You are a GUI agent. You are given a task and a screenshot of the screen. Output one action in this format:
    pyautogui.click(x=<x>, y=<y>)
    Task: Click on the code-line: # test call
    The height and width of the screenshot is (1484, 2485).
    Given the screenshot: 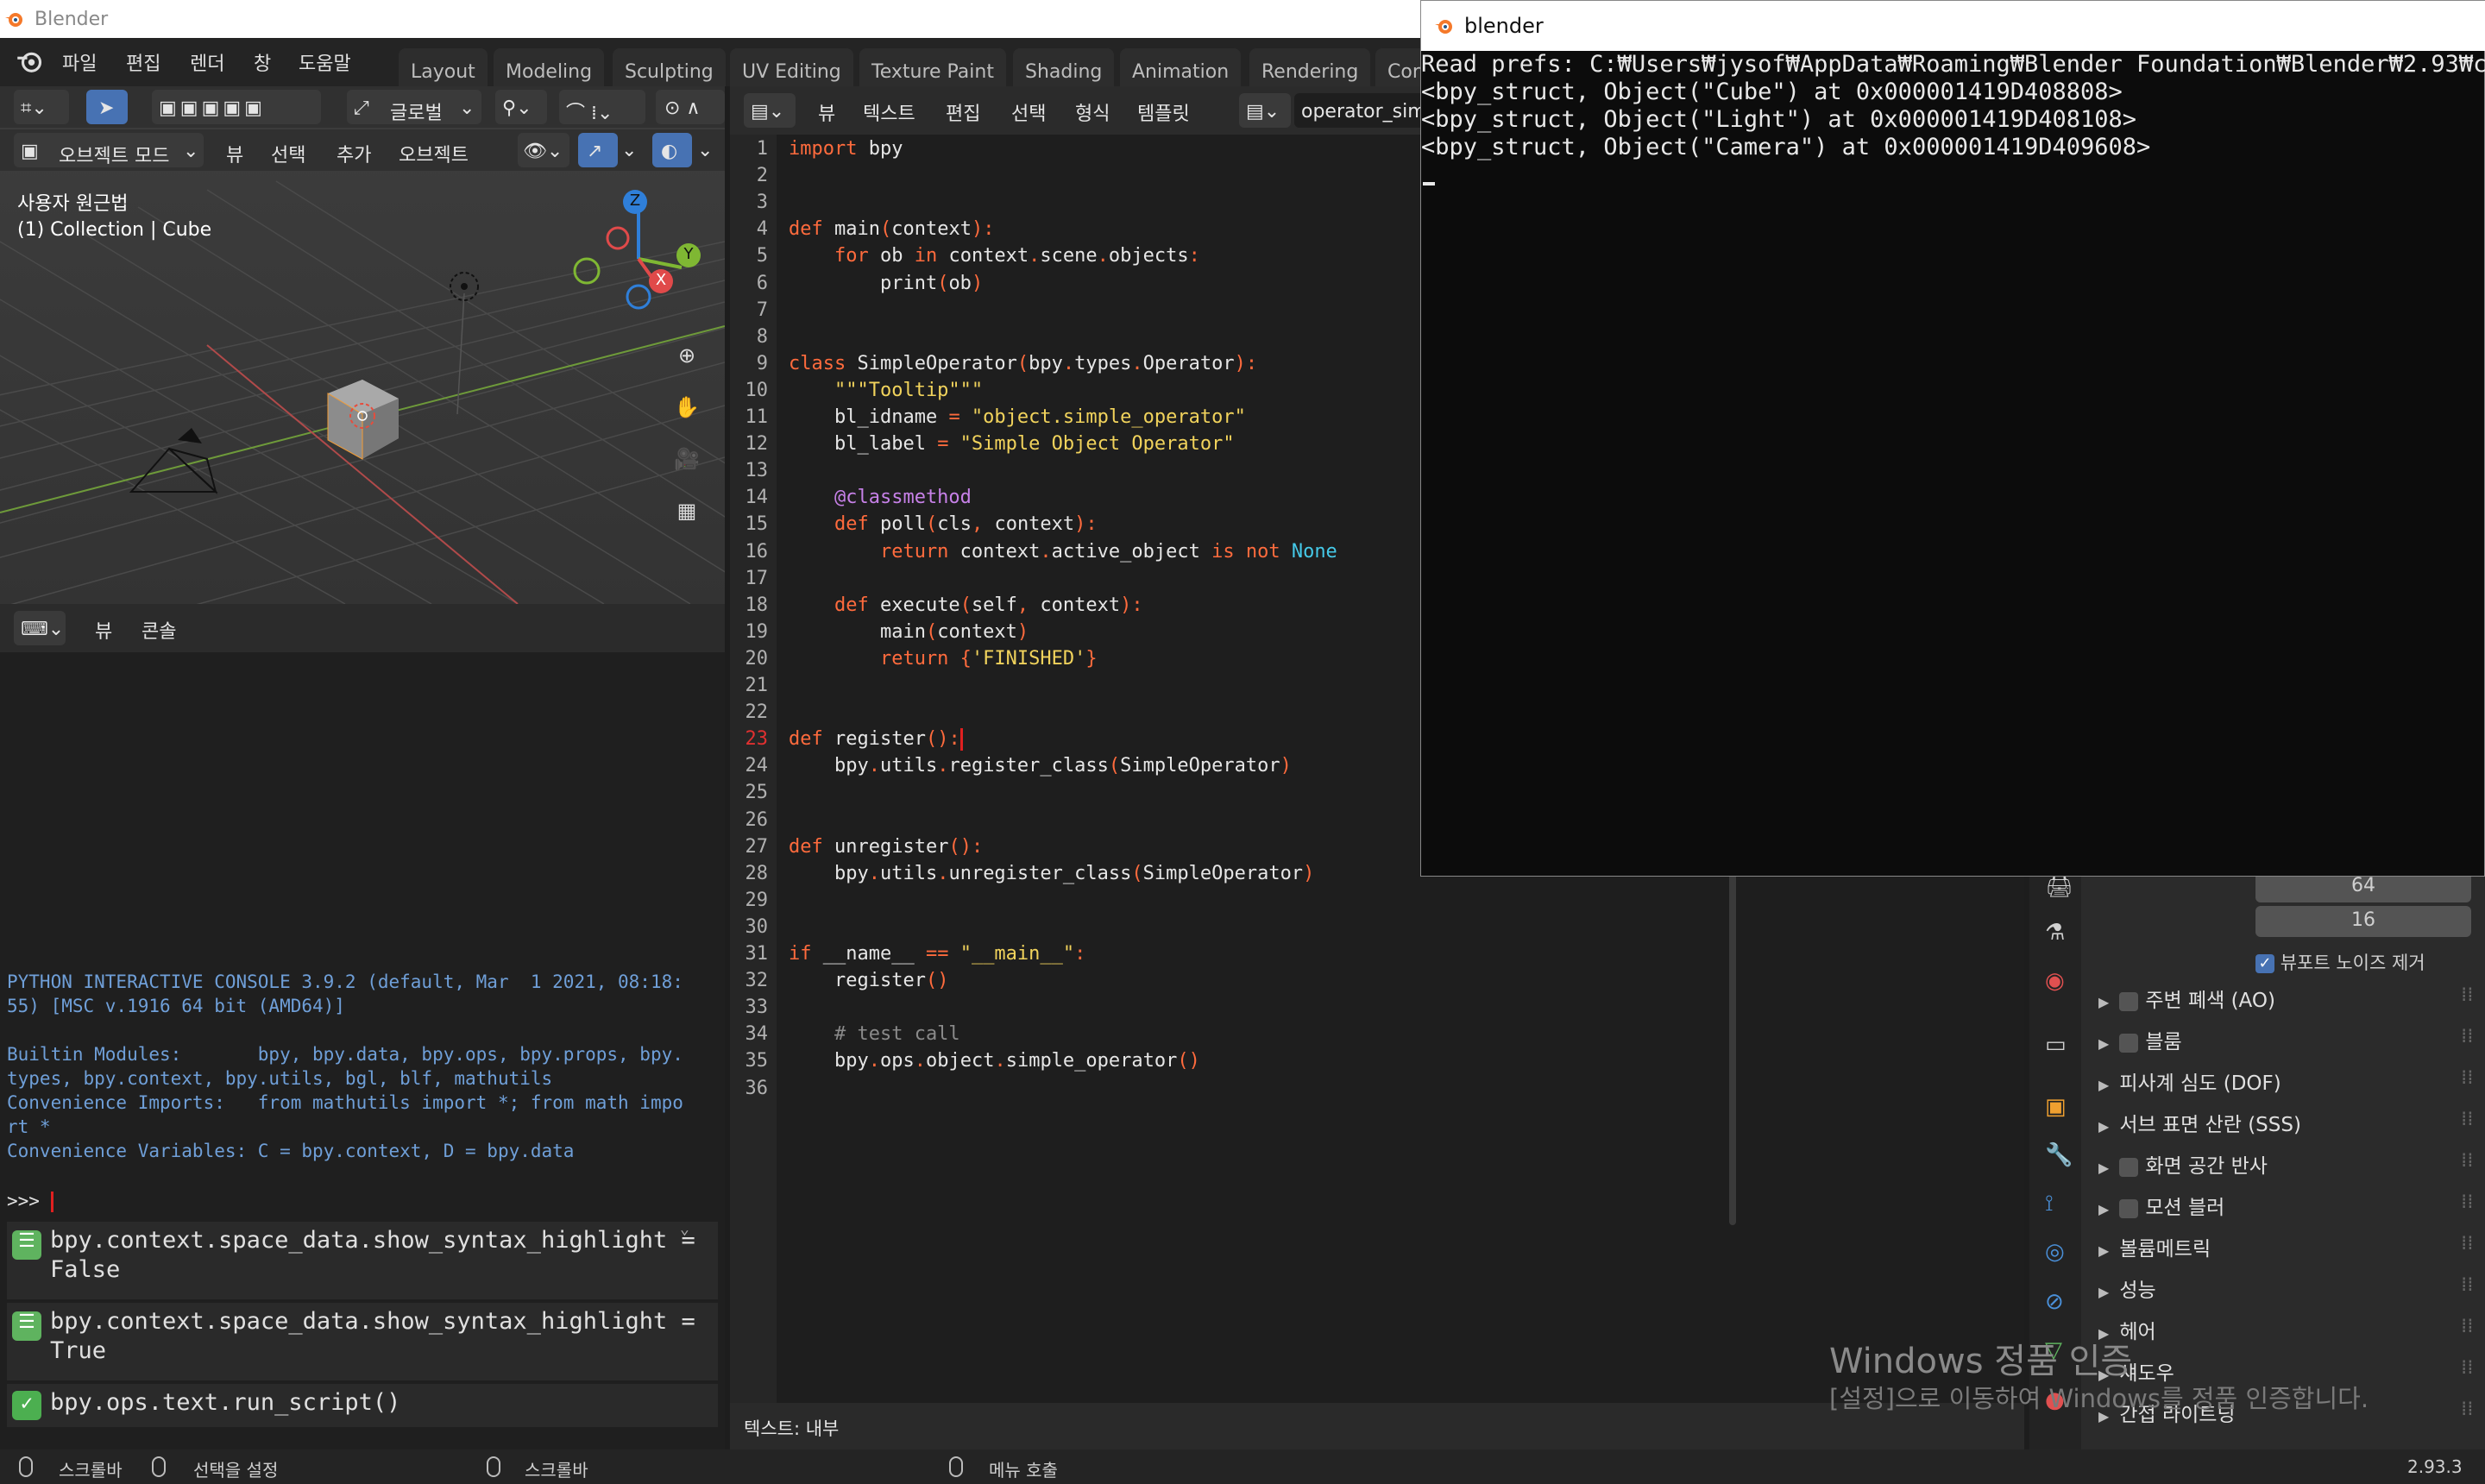 What is the action you would take?
    pyautogui.click(x=874, y=1034)
    